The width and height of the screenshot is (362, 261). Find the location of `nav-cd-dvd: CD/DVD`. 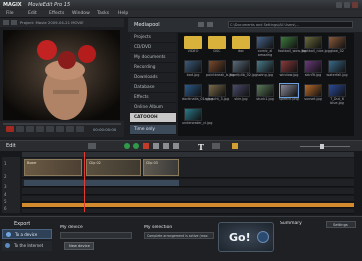

nav-cd-dvd: CD/DVD is located at coordinates (153, 48).